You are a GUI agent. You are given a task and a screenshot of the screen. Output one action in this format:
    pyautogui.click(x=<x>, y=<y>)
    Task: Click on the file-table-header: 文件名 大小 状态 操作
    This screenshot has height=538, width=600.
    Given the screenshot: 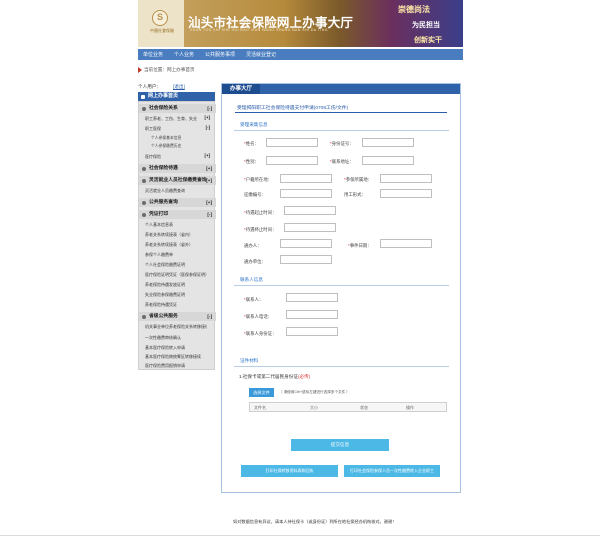 What is the action you would take?
    pyautogui.click(x=348, y=407)
    